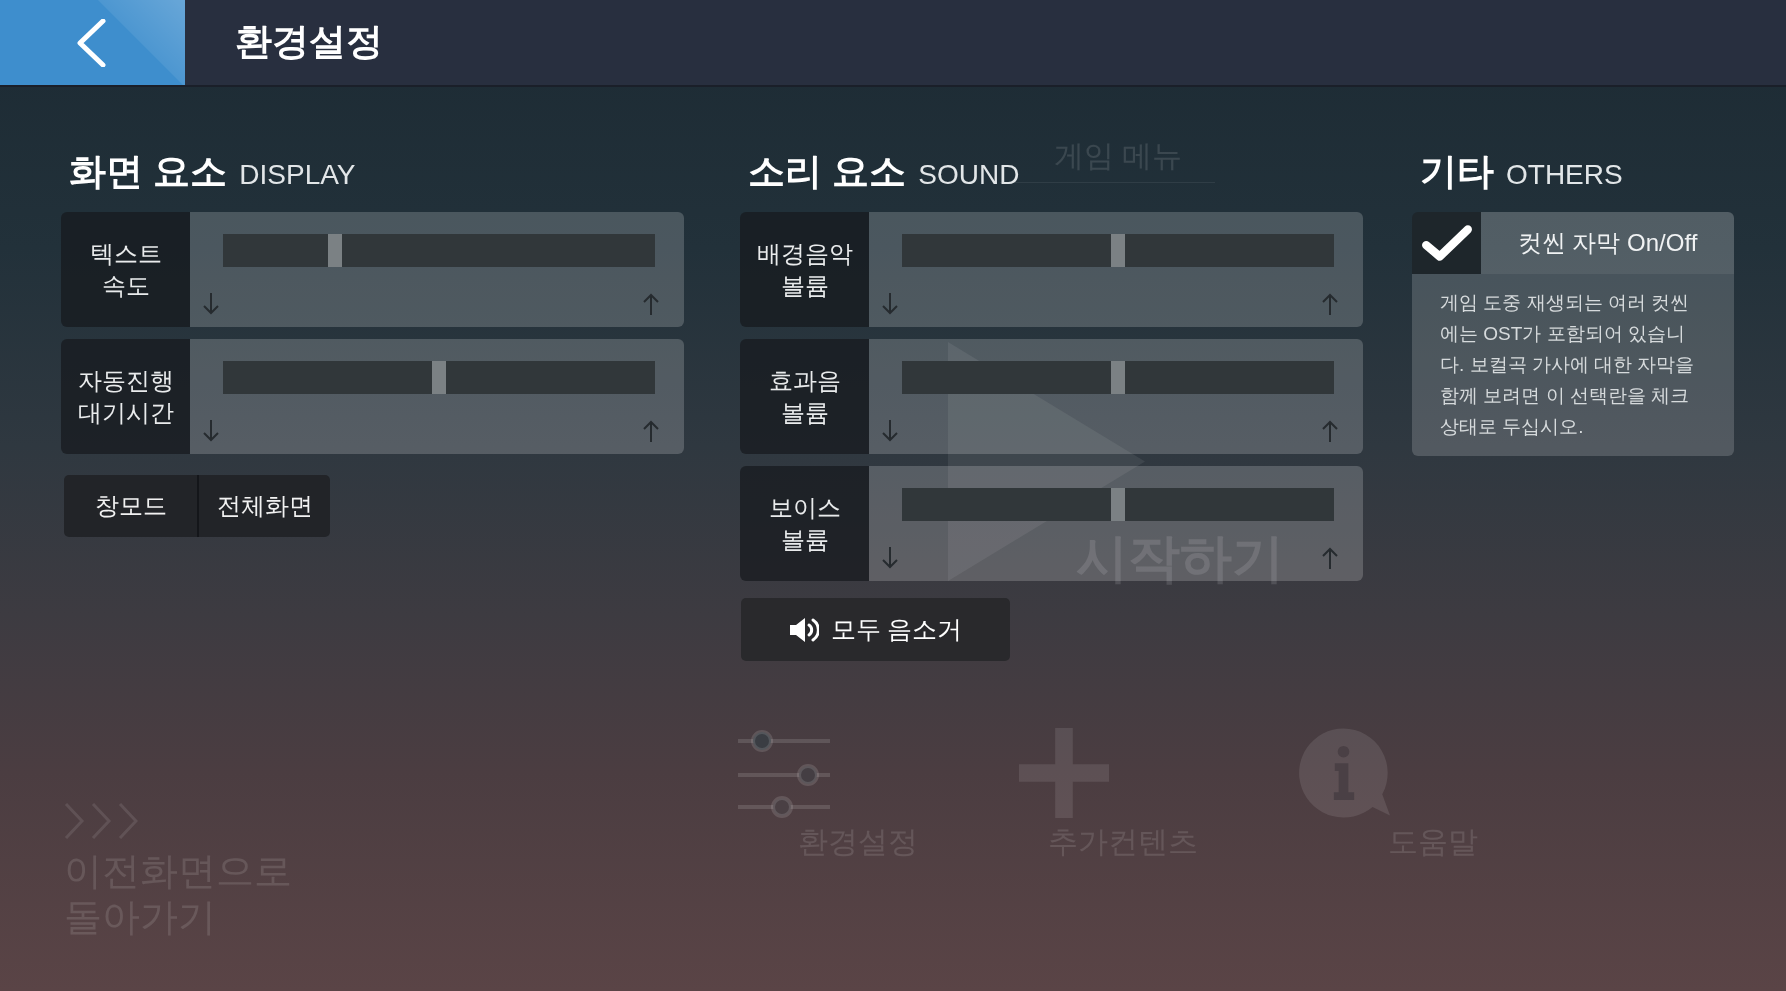  What do you see at coordinates (803, 629) in the screenshot?
I see `speaker-icon` at bounding box center [803, 629].